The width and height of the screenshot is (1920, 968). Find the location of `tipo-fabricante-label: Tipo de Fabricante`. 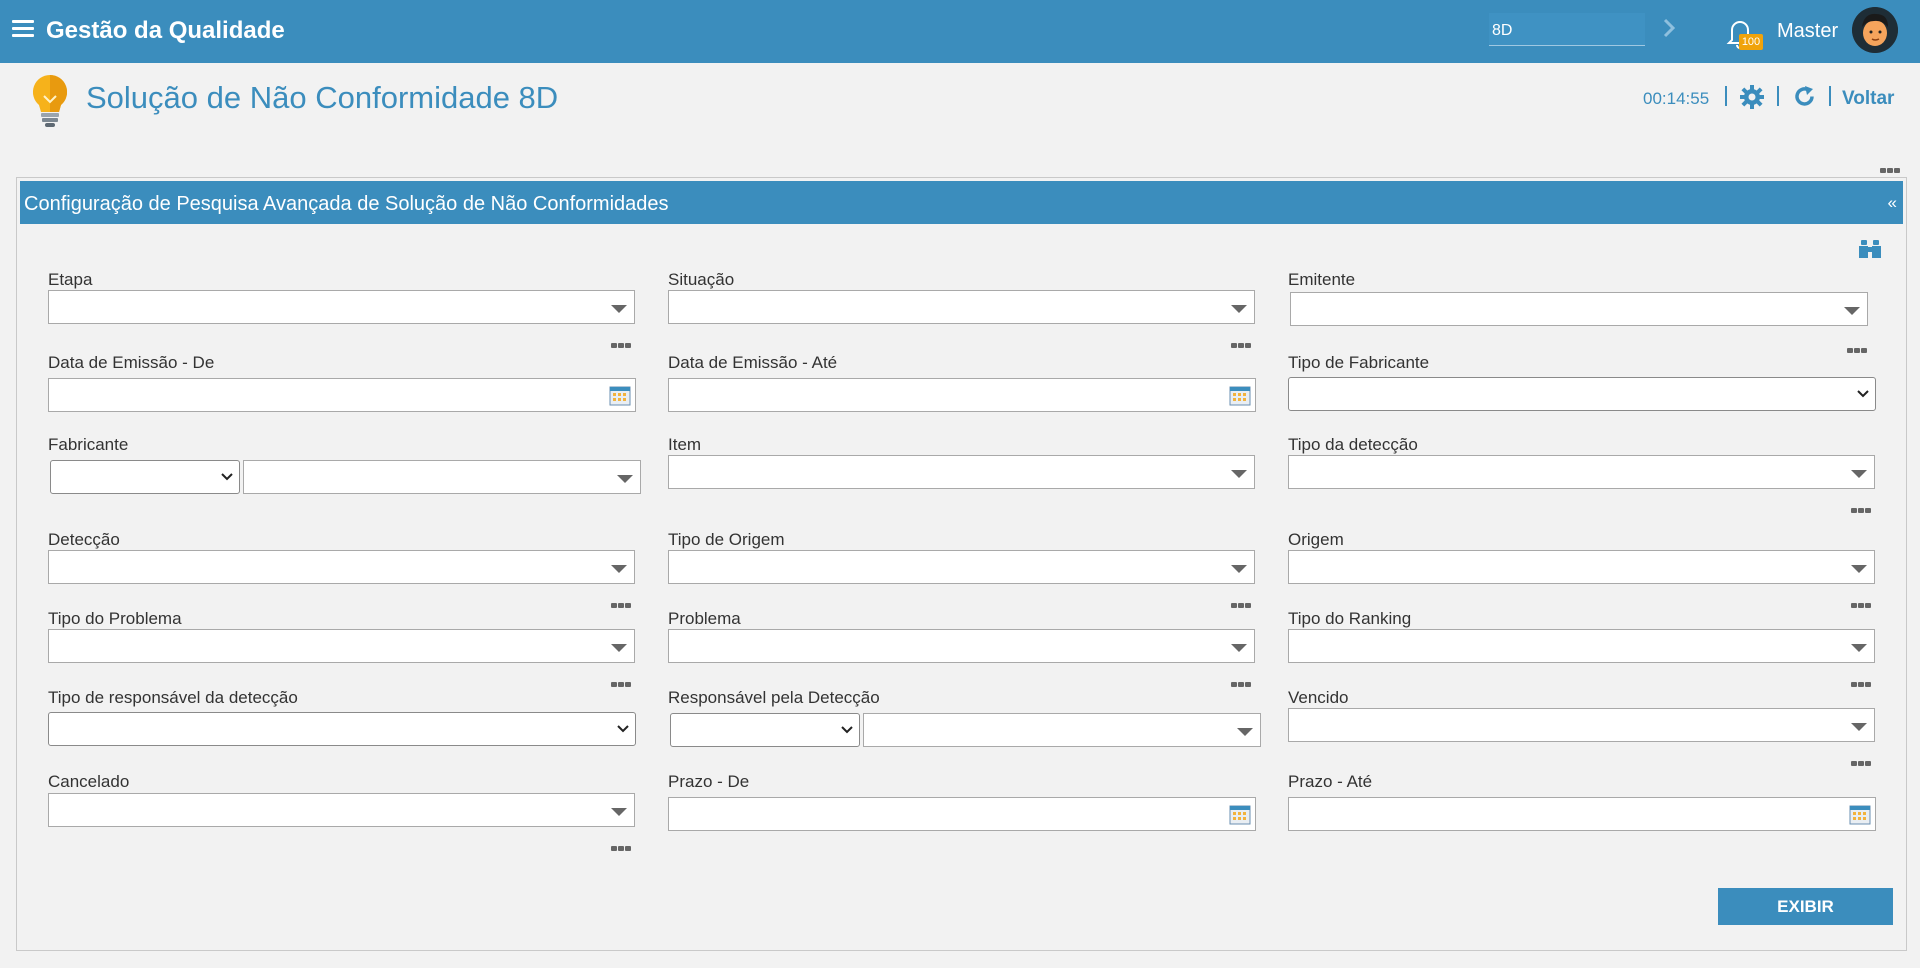

tipo-fabricante-label: Tipo de Fabricante is located at coordinates (1359, 362).